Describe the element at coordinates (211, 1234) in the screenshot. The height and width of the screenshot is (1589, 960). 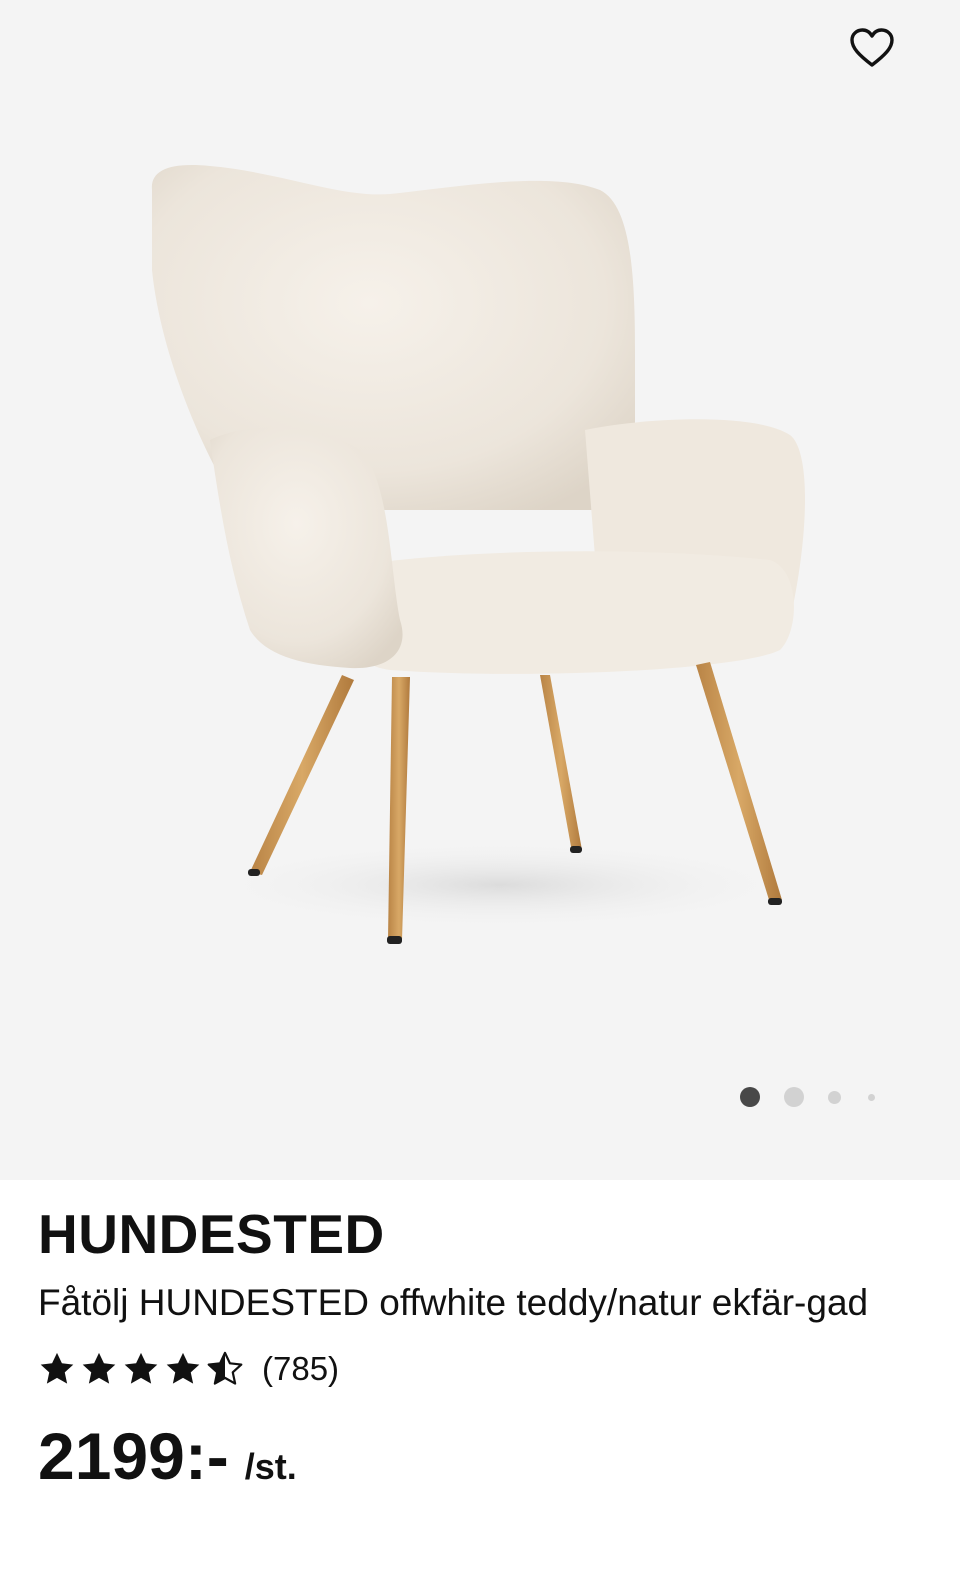
I see `product-brand-title: HUNDESTED` at that location.